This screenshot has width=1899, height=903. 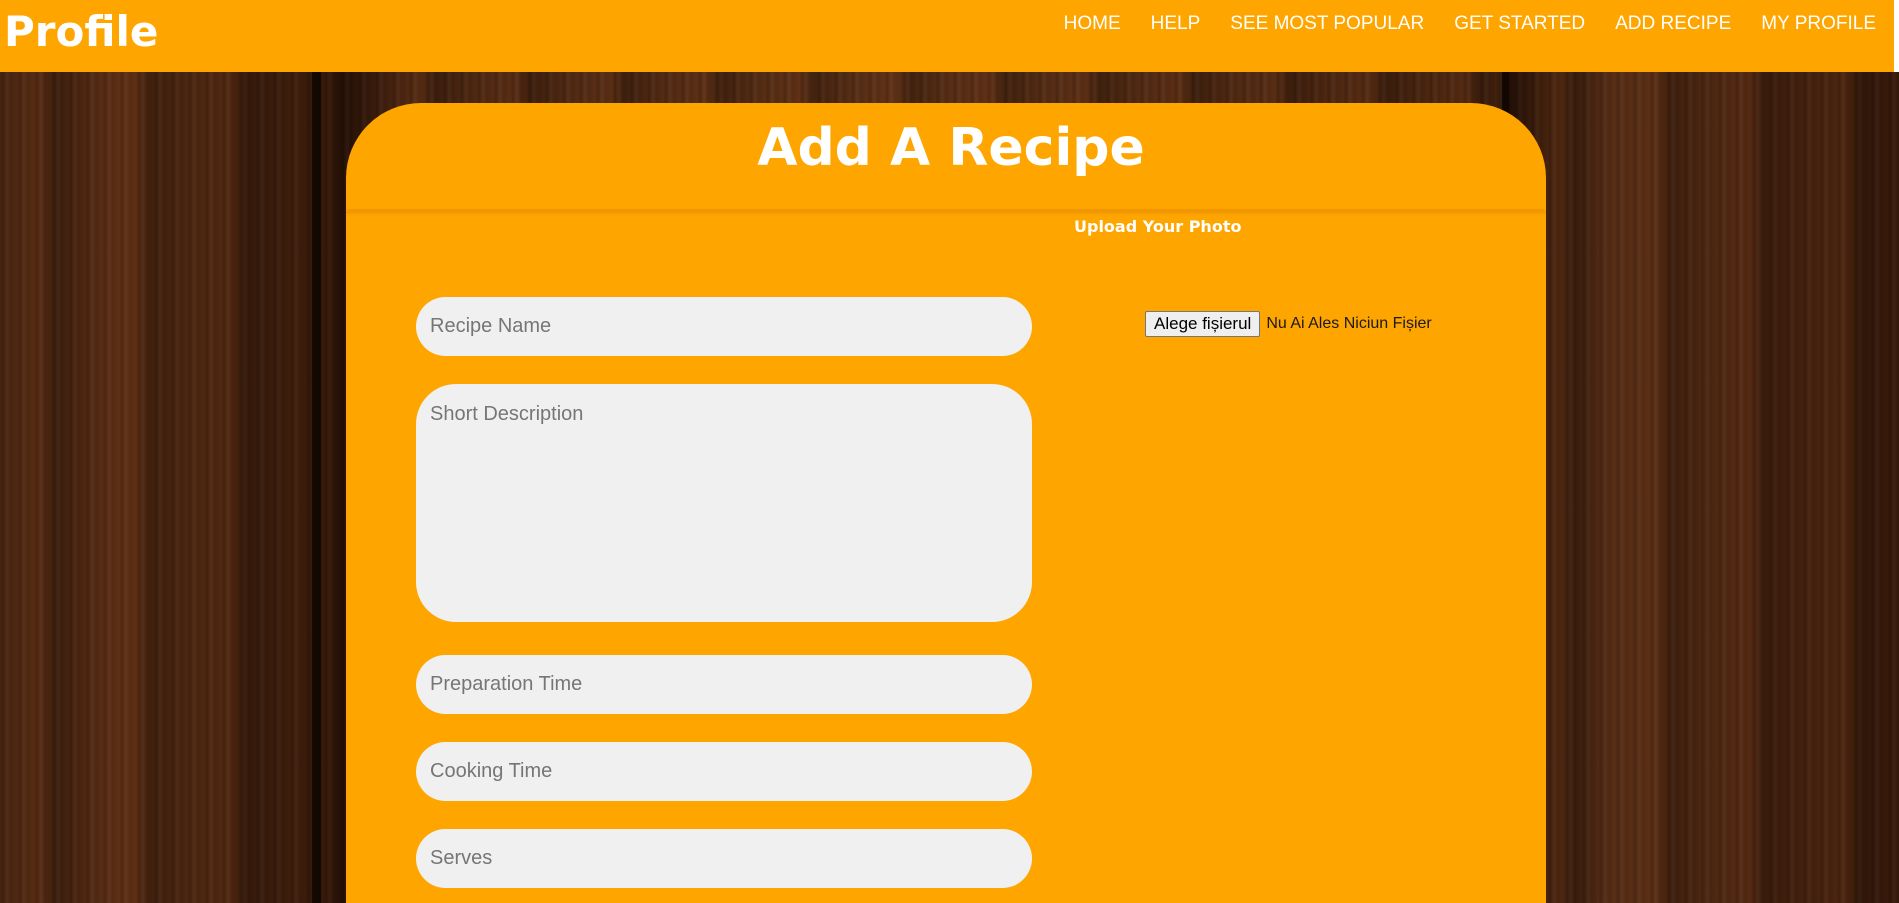 What do you see at coordinates (81, 31) in the screenshot?
I see `brand-title: Profile` at bounding box center [81, 31].